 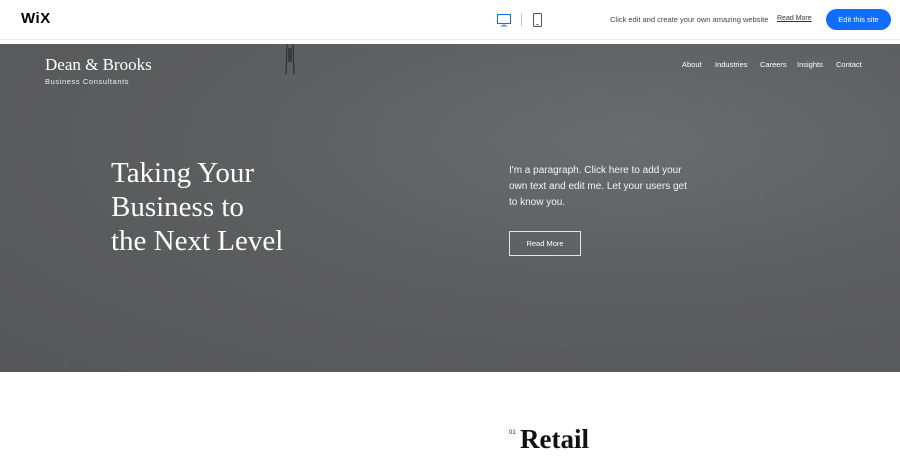 I want to click on brand-tagline: Business Consultants, so click(x=87, y=81).